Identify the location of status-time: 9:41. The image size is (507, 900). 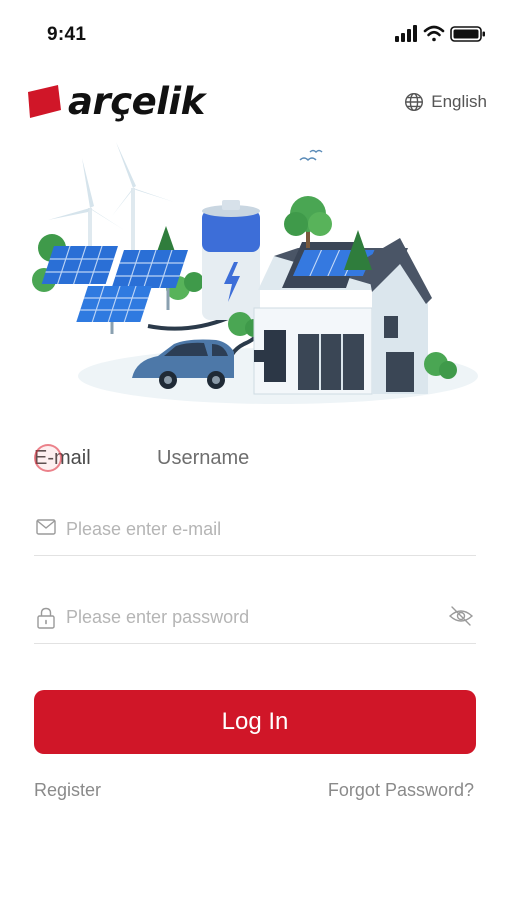
(67, 34).